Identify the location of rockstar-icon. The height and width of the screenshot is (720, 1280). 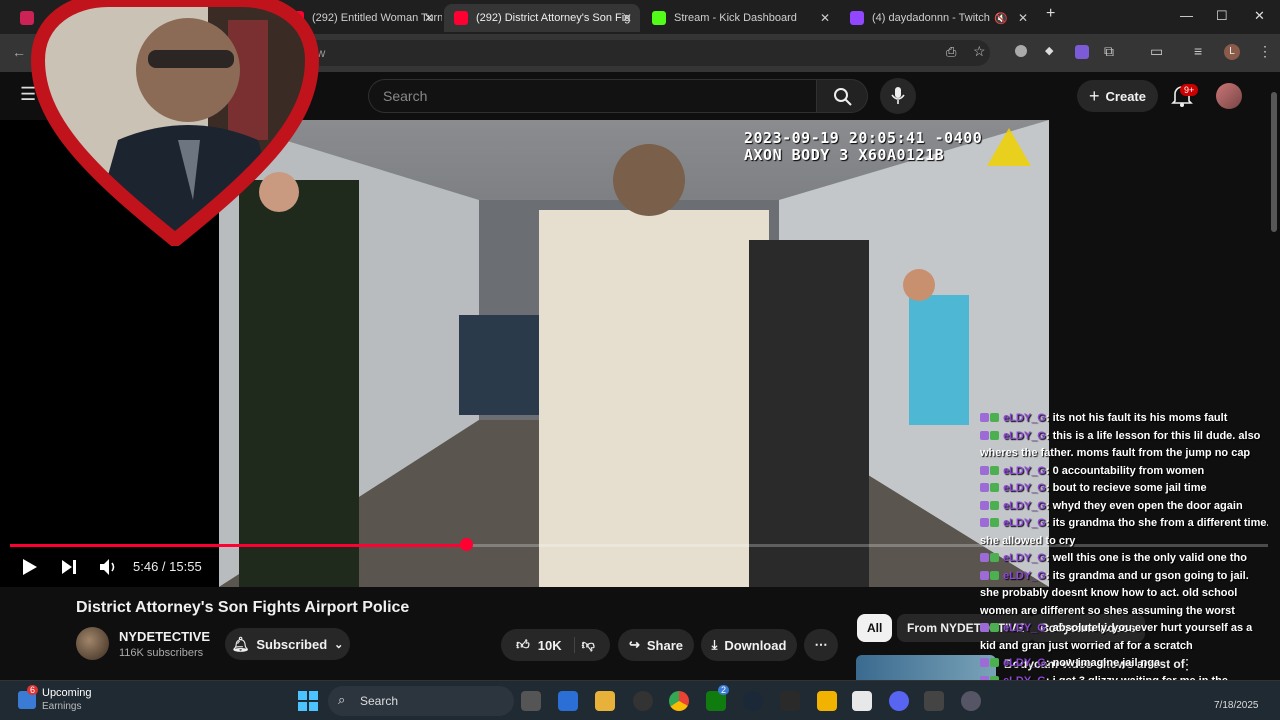
(827, 701).